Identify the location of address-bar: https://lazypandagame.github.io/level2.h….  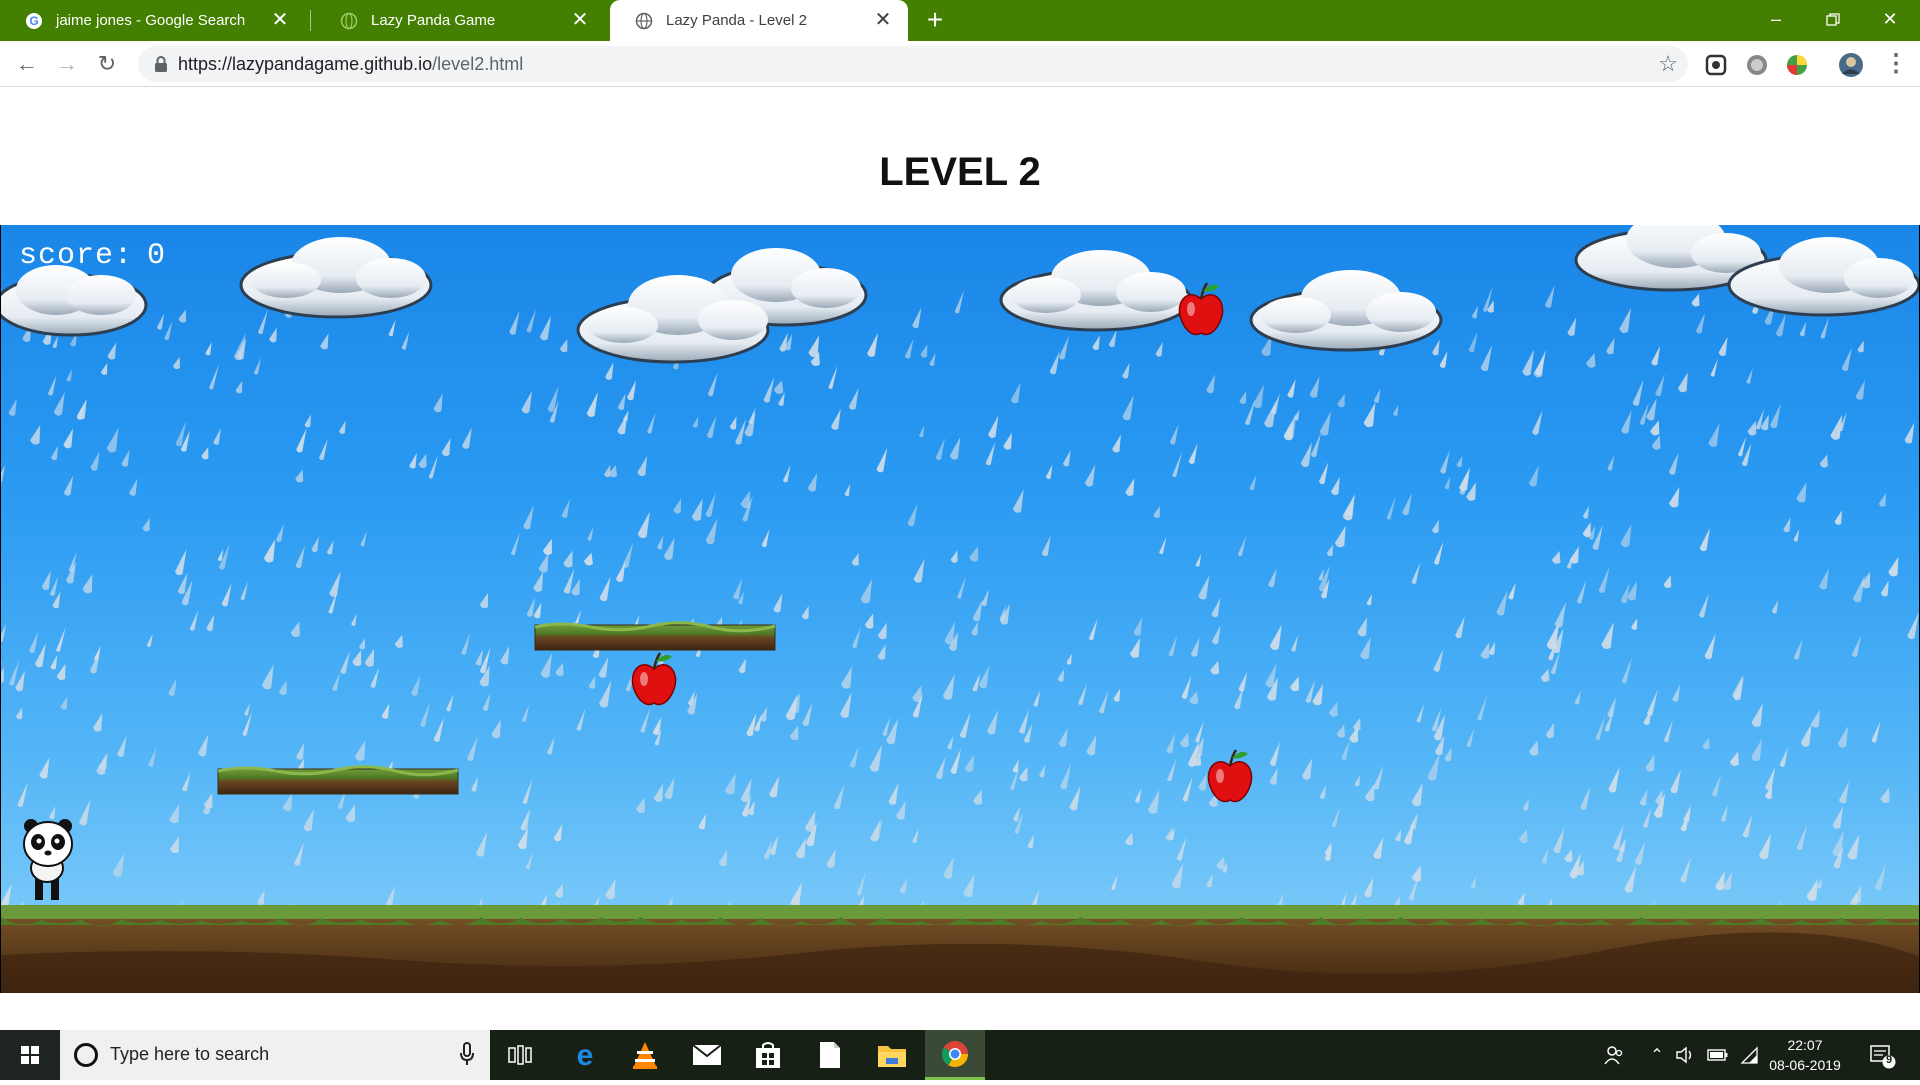
(913, 64).